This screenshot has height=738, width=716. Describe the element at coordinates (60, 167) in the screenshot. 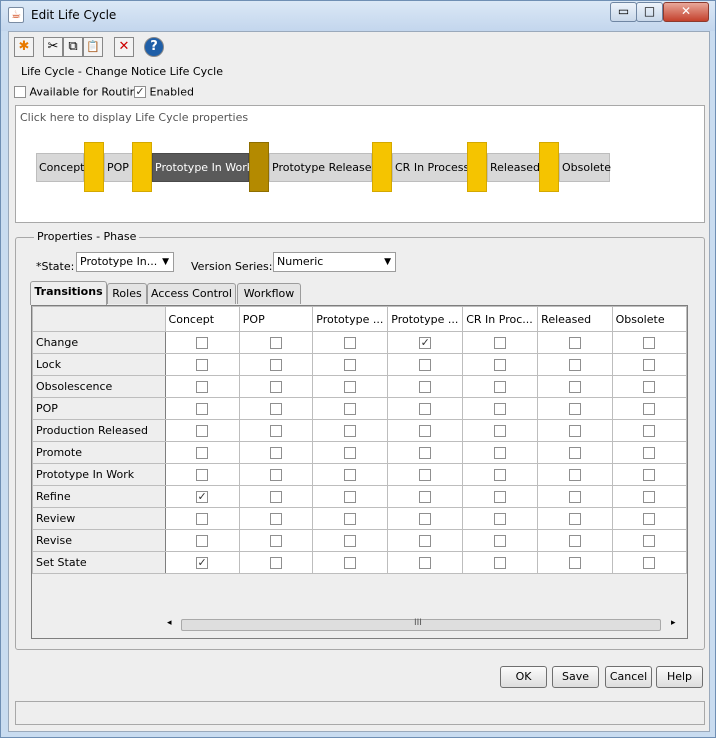

I see `stage-concept: Concept` at that location.